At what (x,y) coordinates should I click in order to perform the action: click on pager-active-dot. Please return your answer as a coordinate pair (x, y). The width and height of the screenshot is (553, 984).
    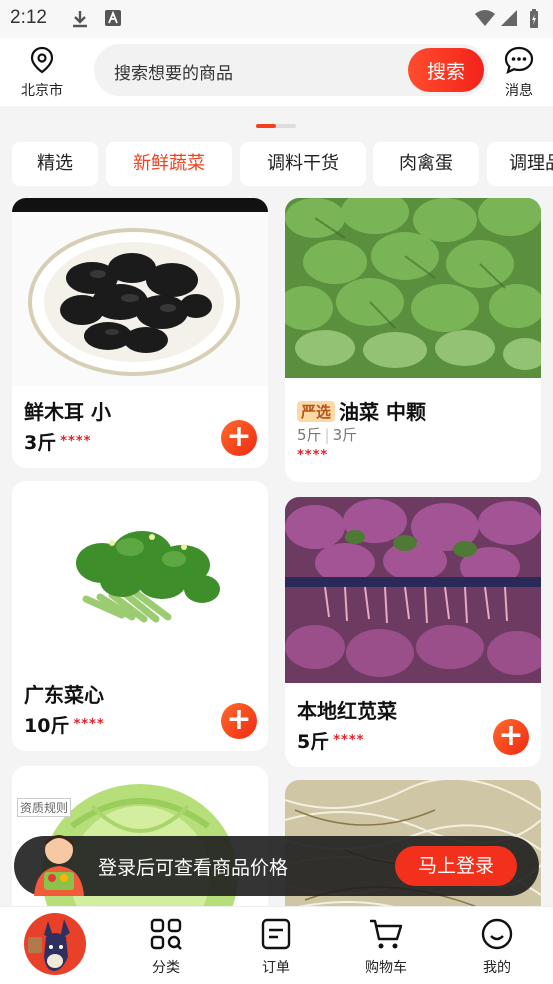
    Looking at the image, I should click on (266, 126).